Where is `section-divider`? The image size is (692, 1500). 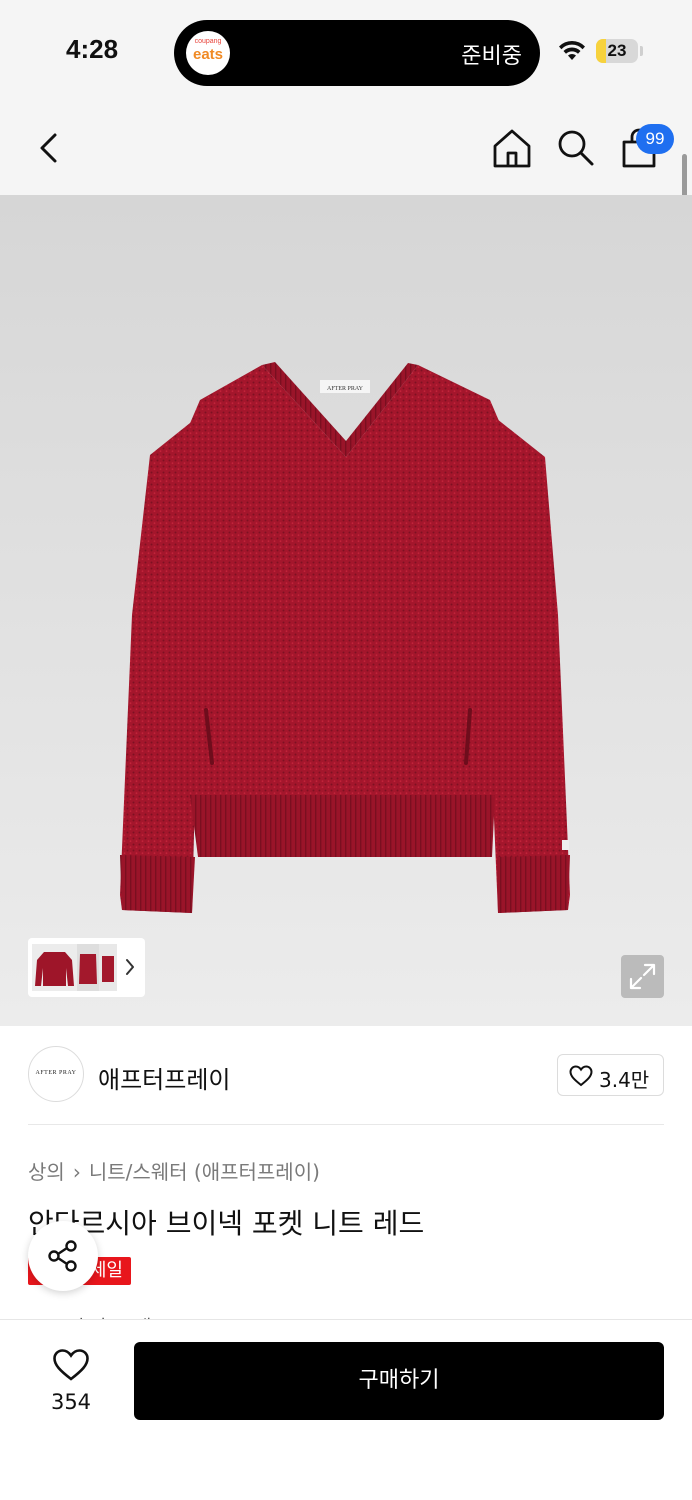 section-divider is located at coordinates (346, 1124).